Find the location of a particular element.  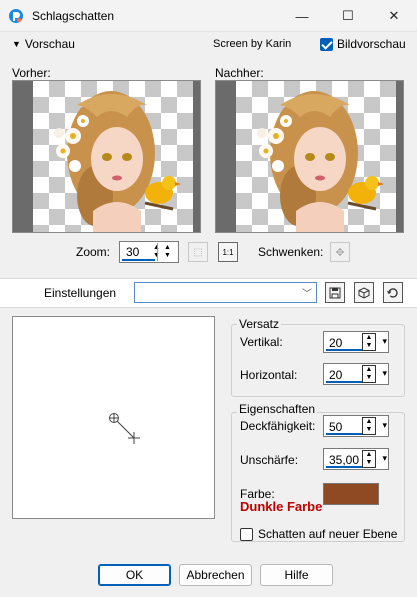

blur-label: Unschärfe: is located at coordinates (269, 460).